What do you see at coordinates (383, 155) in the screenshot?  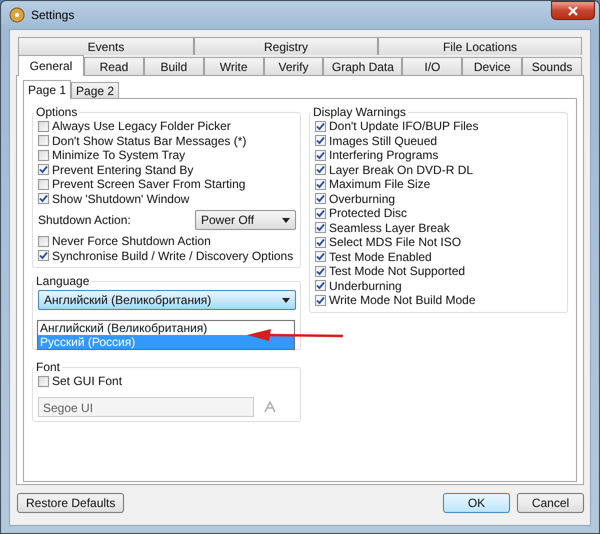 I see `checkbox-label: Interfering Programs` at bounding box center [383, 155].